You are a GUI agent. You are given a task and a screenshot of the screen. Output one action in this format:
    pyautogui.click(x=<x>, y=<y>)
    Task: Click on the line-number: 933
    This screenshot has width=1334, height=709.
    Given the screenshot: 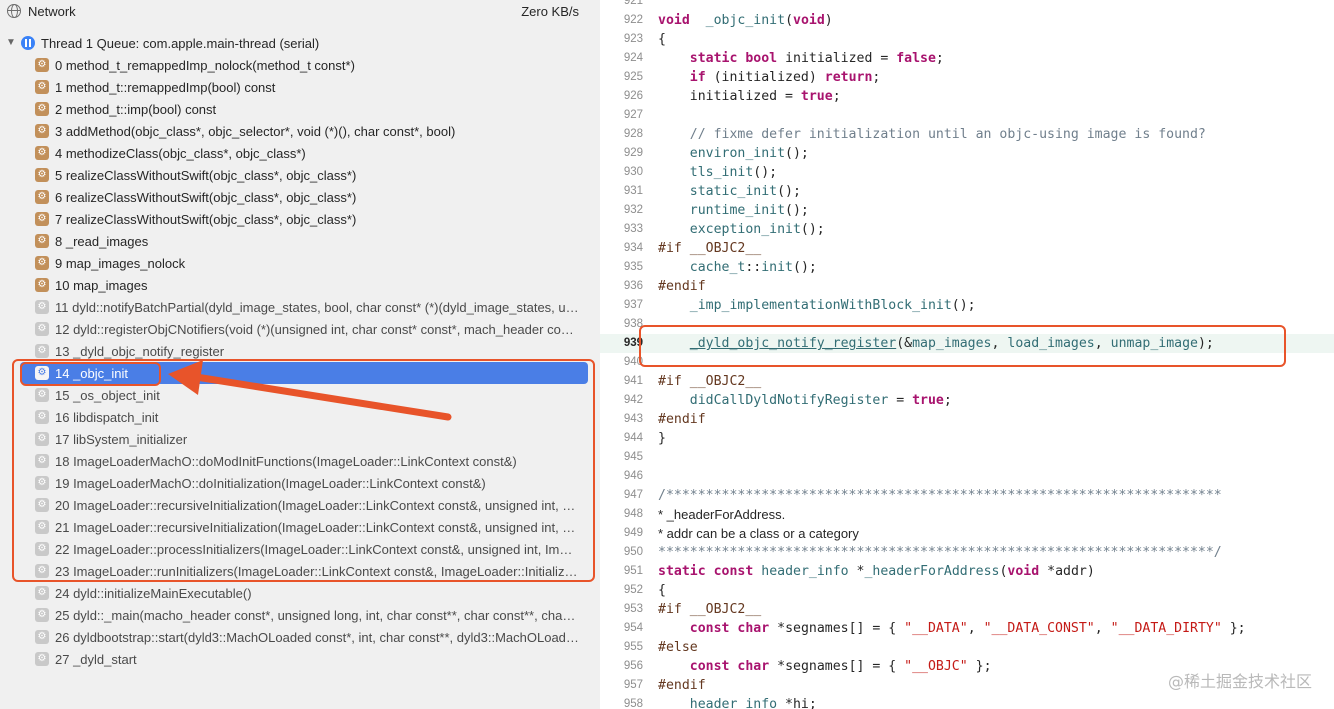 What is the action you would take?
    pyautogui.click(x=621, y=229)
    